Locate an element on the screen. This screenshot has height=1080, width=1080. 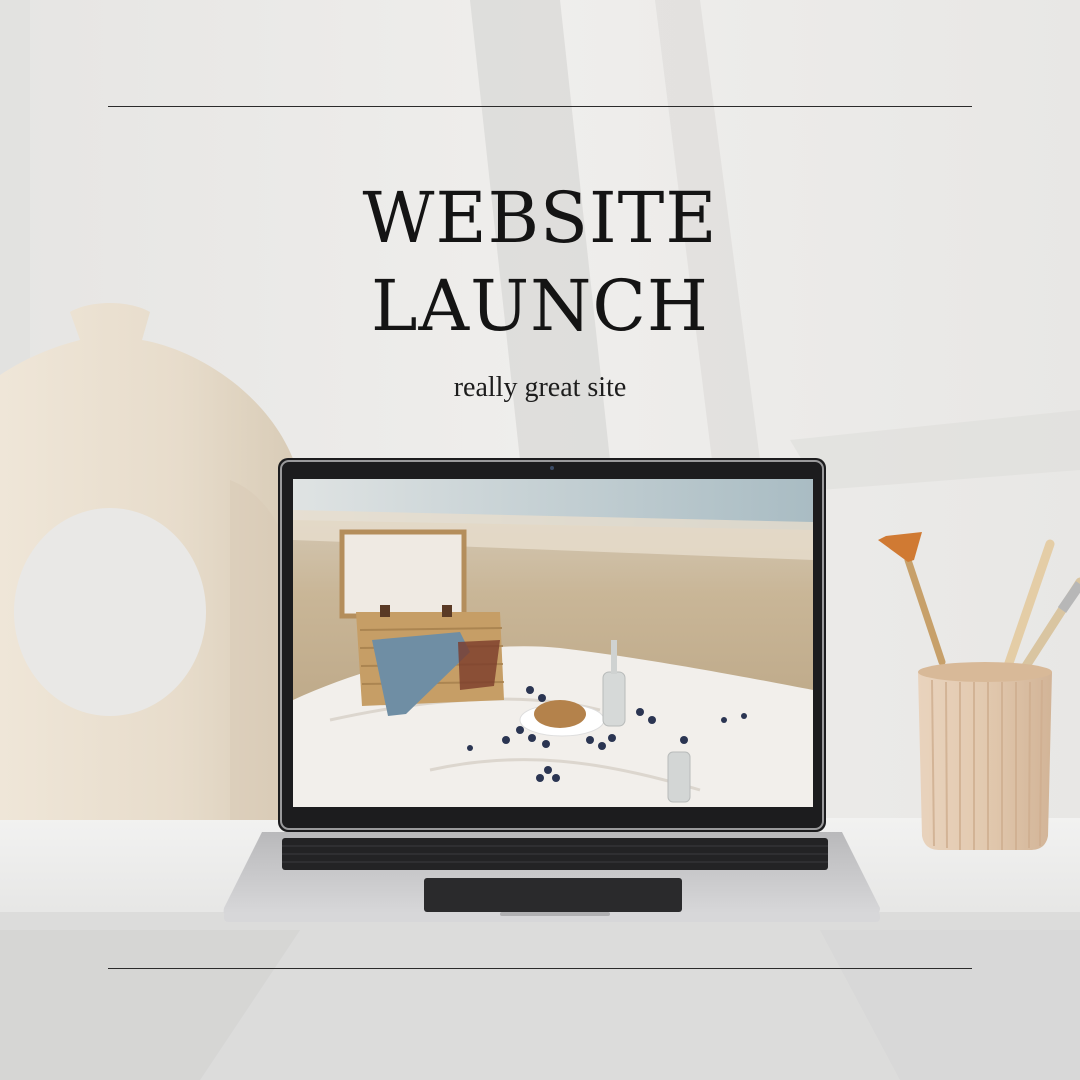
bottom-divider is located at coordinates (540, 968).